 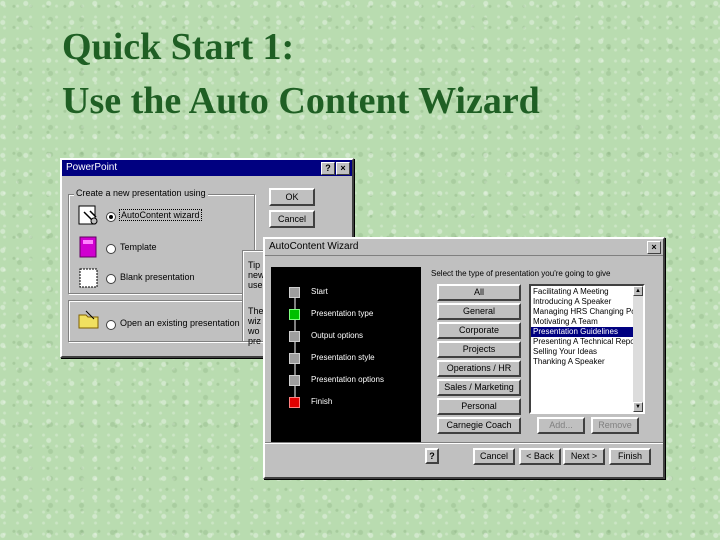 I want to click on scroll-up-arrow-icon: ▲, so click(x=638, y=291).